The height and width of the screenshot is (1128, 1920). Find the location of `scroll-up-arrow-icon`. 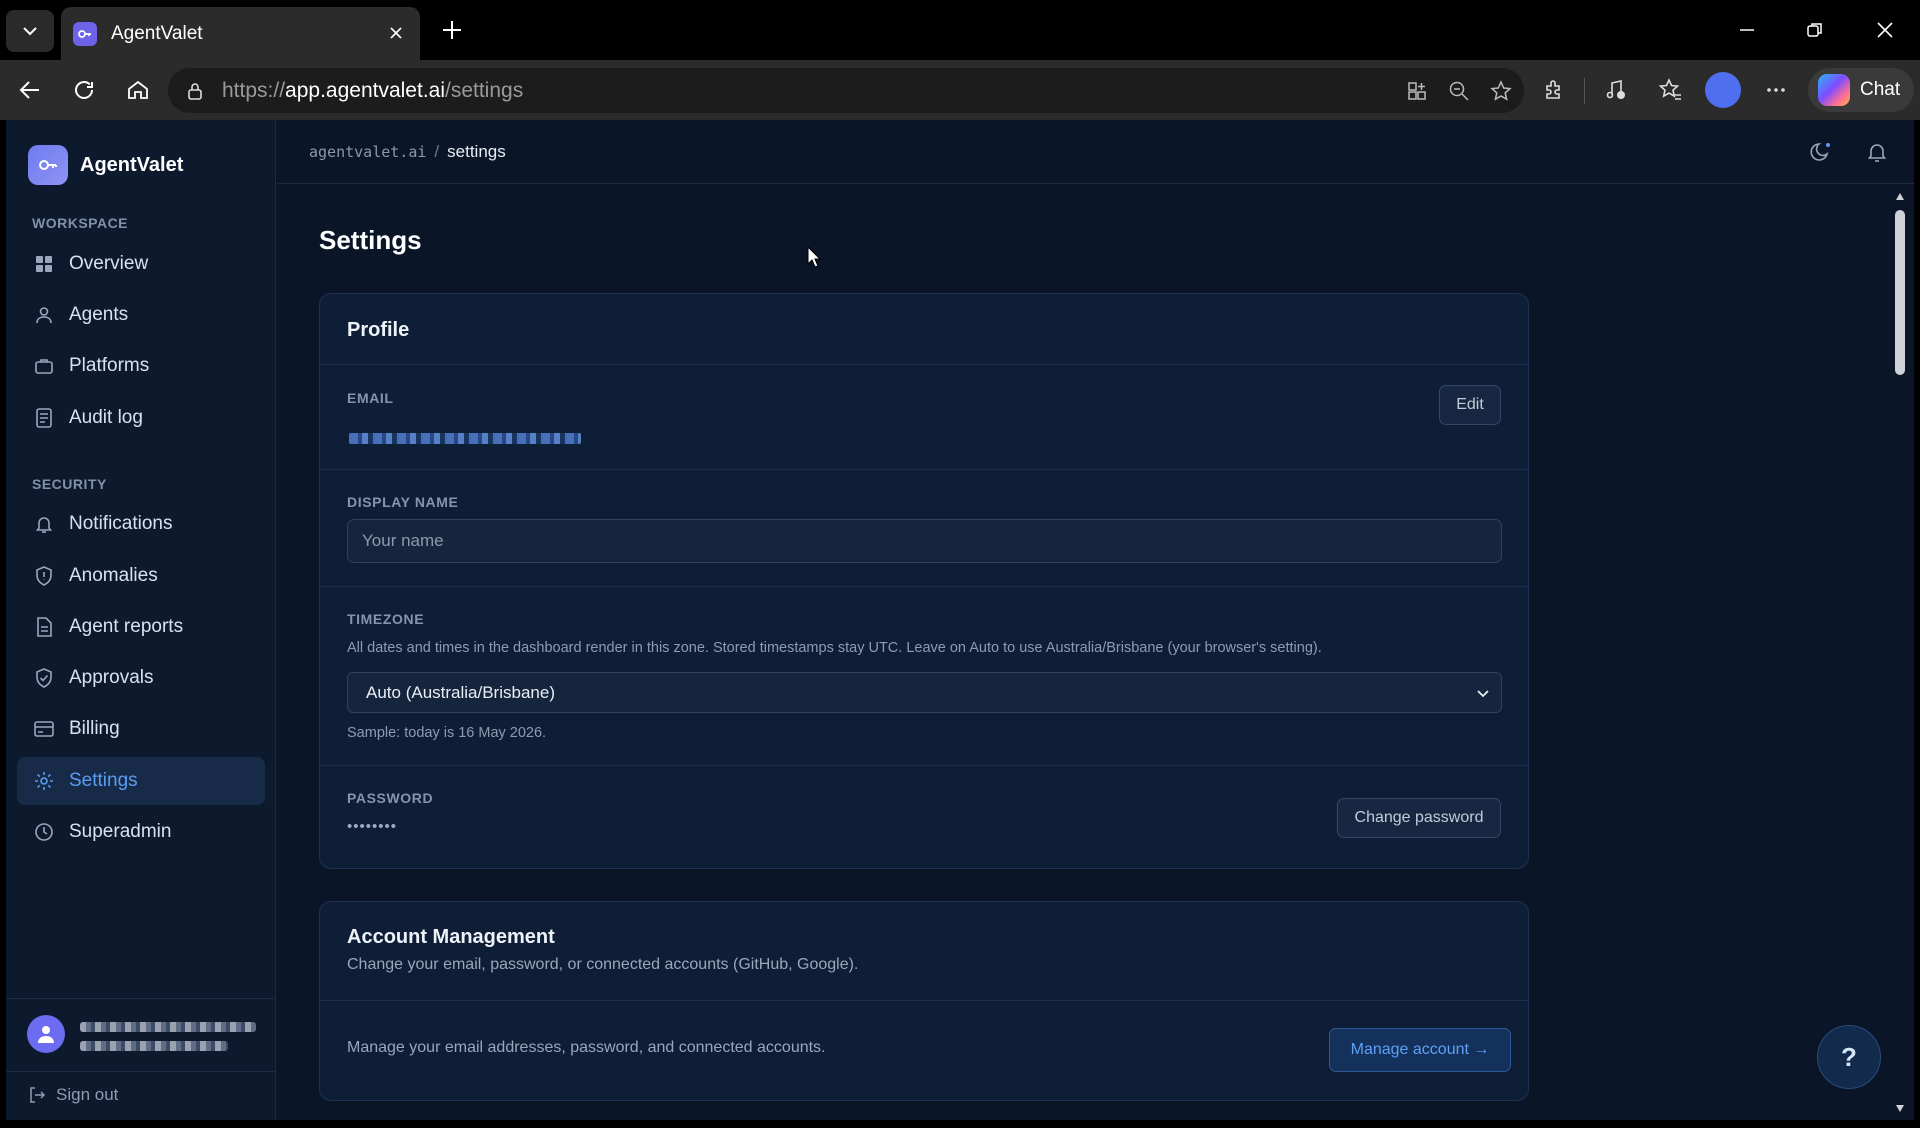

scroll-up-arrow-icon is located at coordinates (1900, 196).